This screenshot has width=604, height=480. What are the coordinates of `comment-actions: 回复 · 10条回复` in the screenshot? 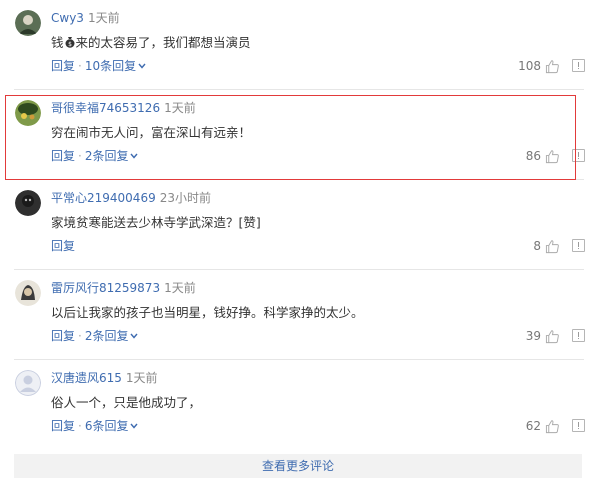 It's located at (98, 66).